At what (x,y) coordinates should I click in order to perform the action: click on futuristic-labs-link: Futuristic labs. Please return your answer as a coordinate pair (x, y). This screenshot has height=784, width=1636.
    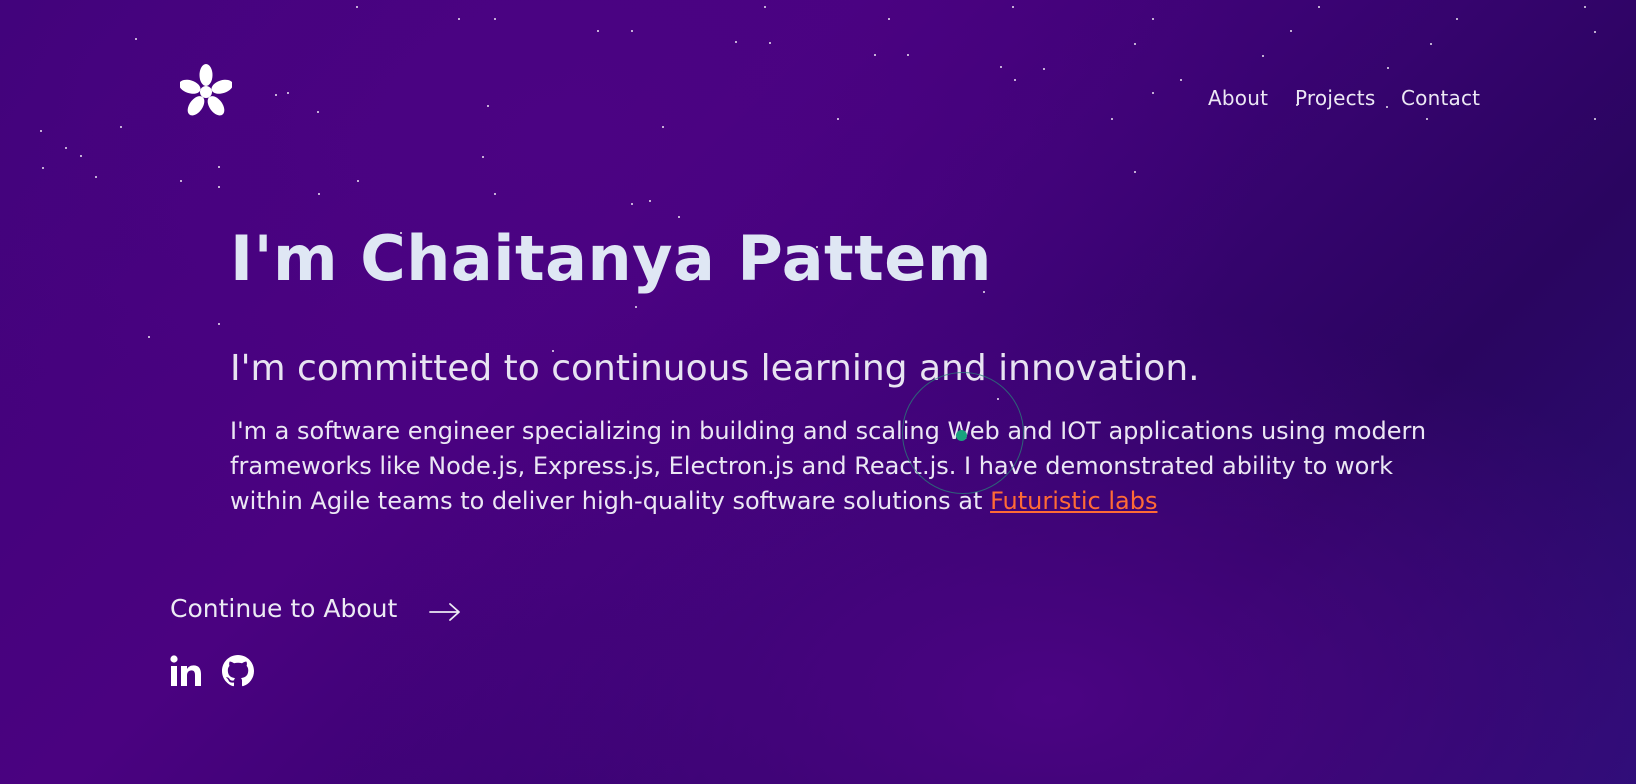
    Looking at the image, I should click on (1073, 501).